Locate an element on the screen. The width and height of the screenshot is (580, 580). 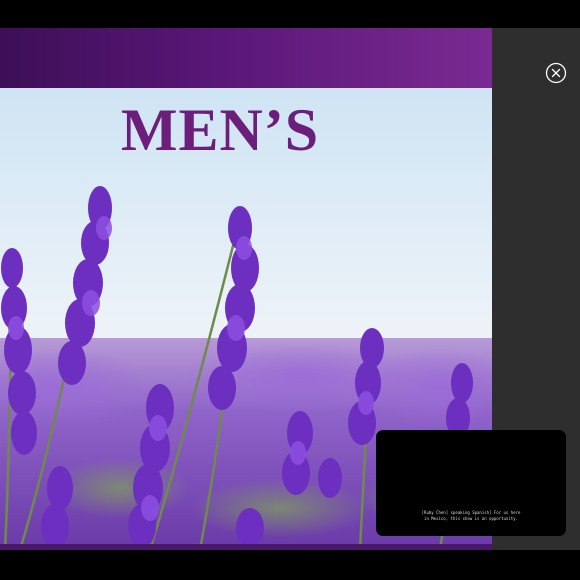
slide-header-band is located at coordinates (246, 58).